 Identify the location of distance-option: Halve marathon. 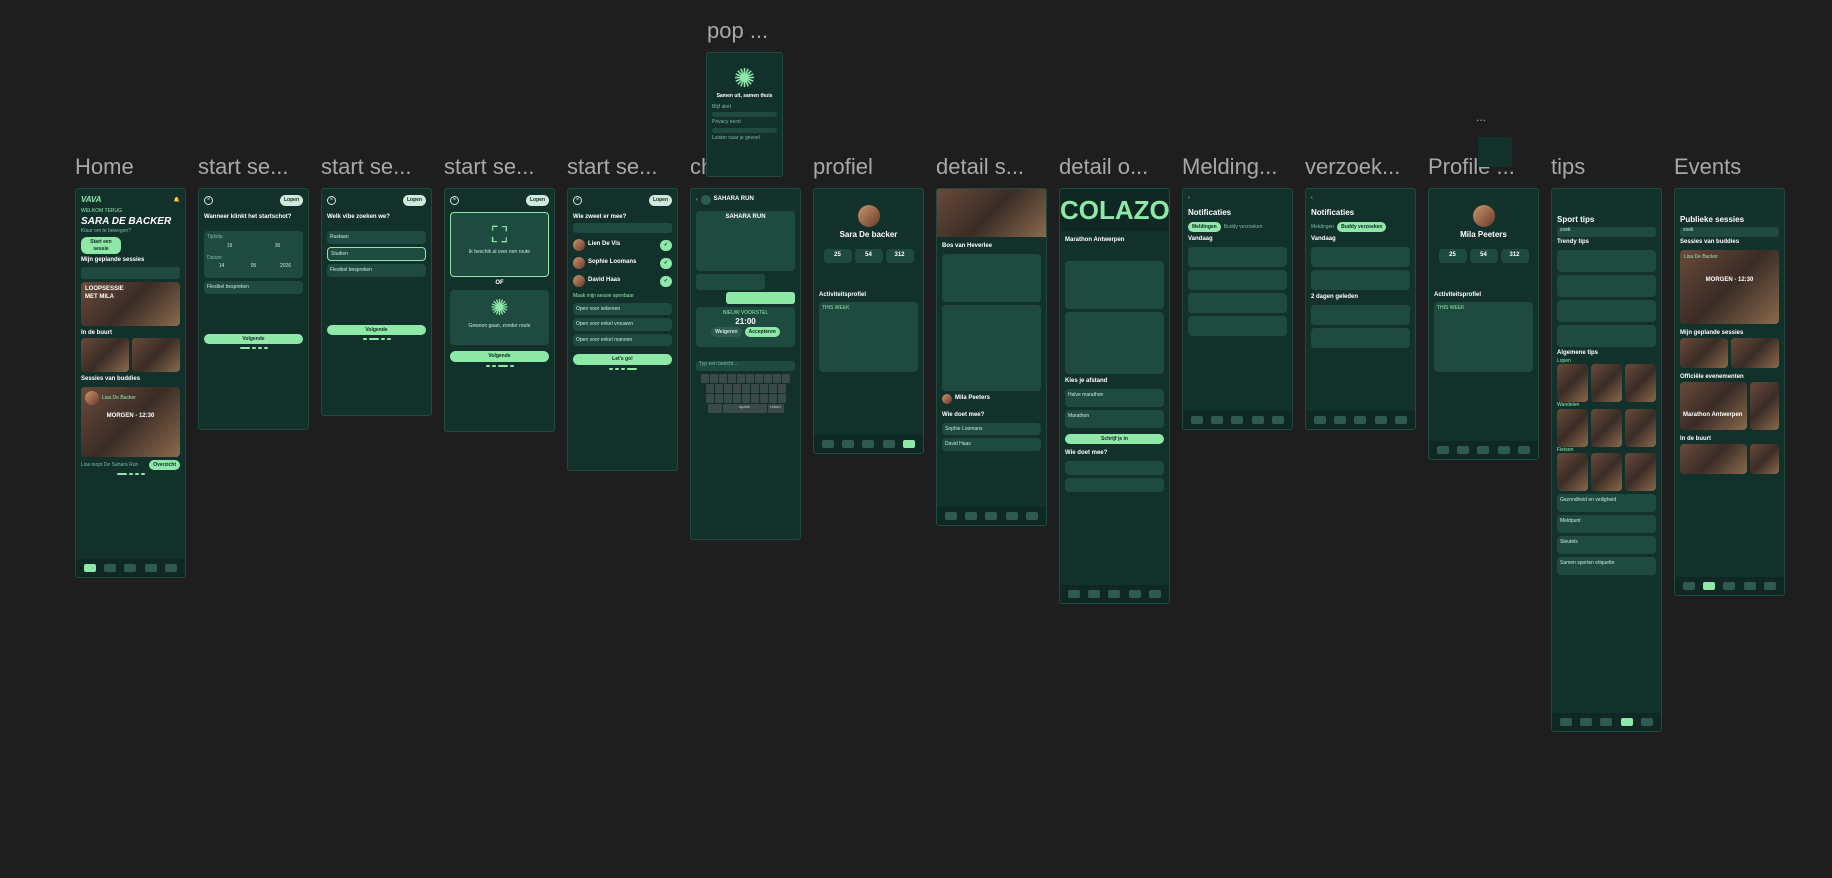
(1114, 397).